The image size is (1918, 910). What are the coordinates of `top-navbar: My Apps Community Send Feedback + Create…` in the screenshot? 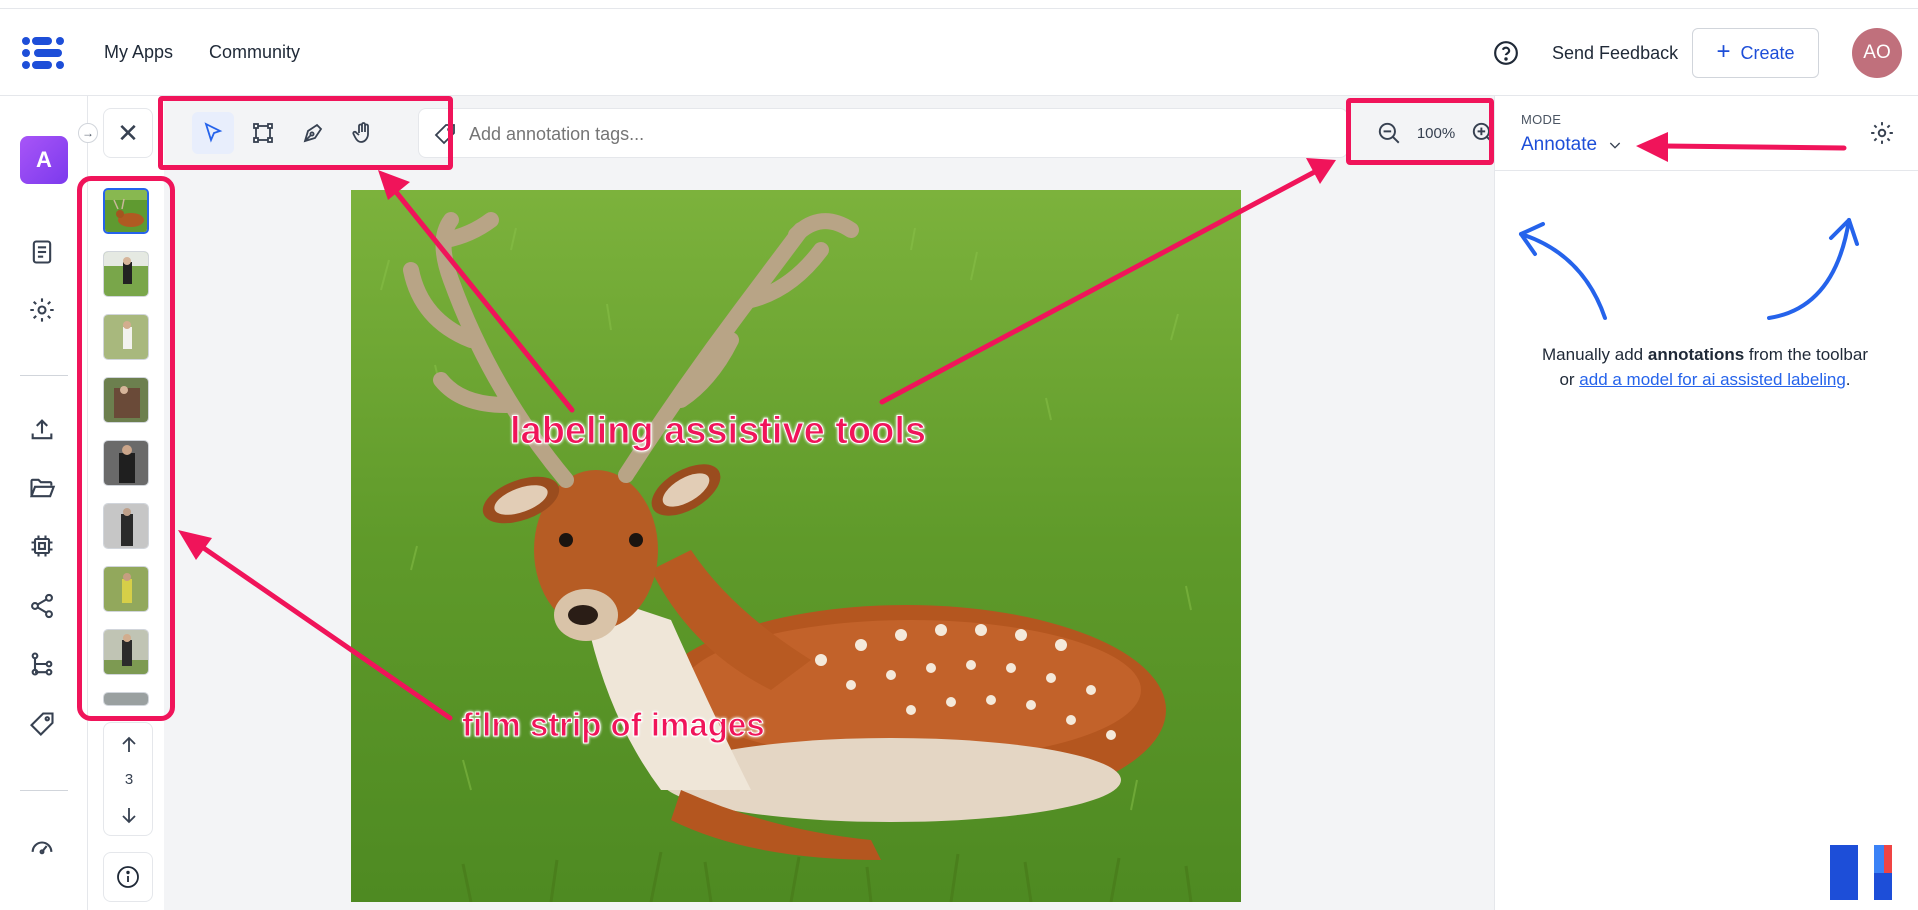 It's located at (959, 52).